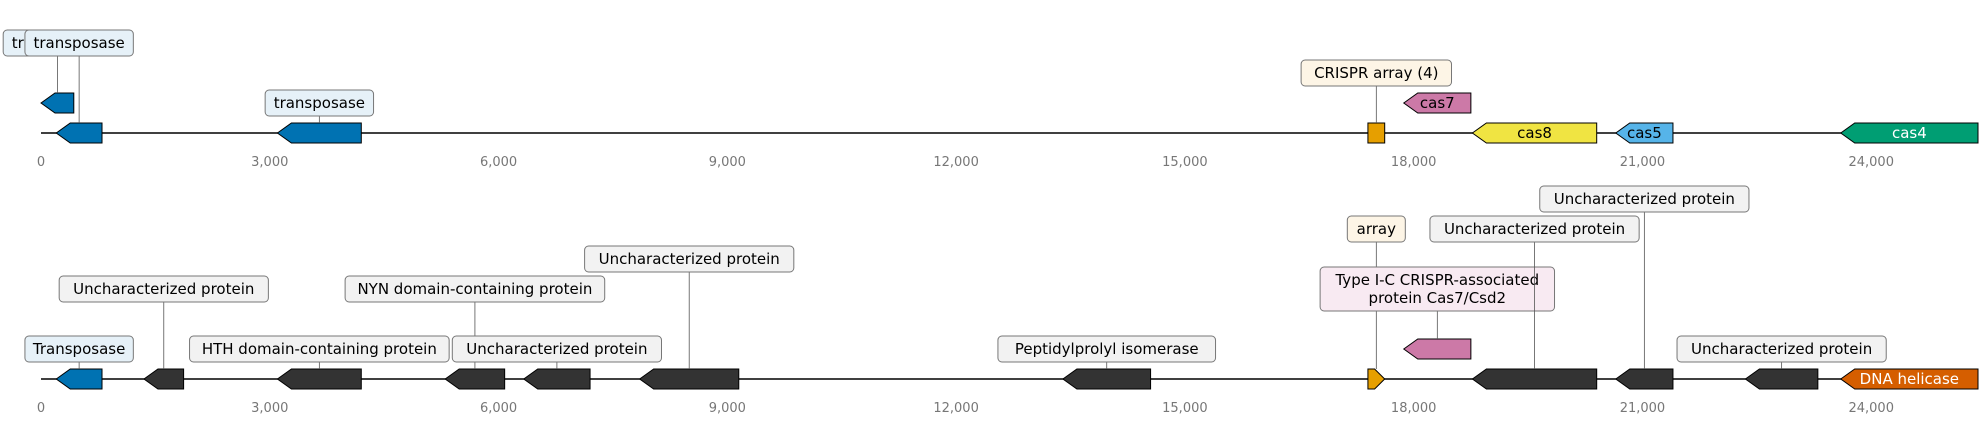 This screenshot has height=433, width=1987. What do you see at coordinates (1436, 280) in the screenshot?
I see `gene-label-line: Type I-C CRISPR-associated` at bounding box center [1436, 280].